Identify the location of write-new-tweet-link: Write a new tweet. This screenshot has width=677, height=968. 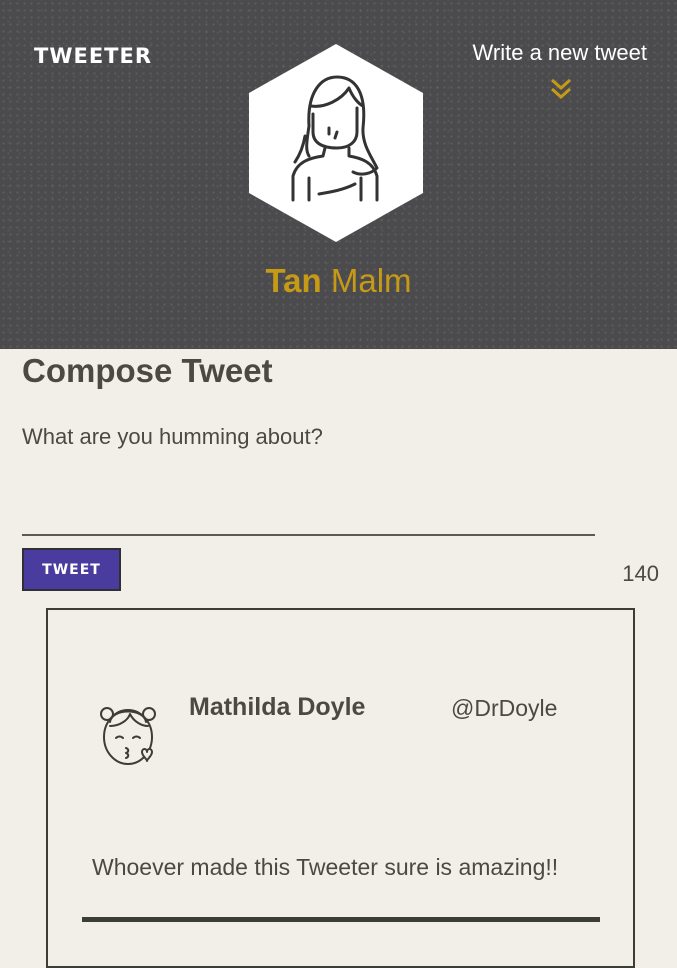
(547, 53).